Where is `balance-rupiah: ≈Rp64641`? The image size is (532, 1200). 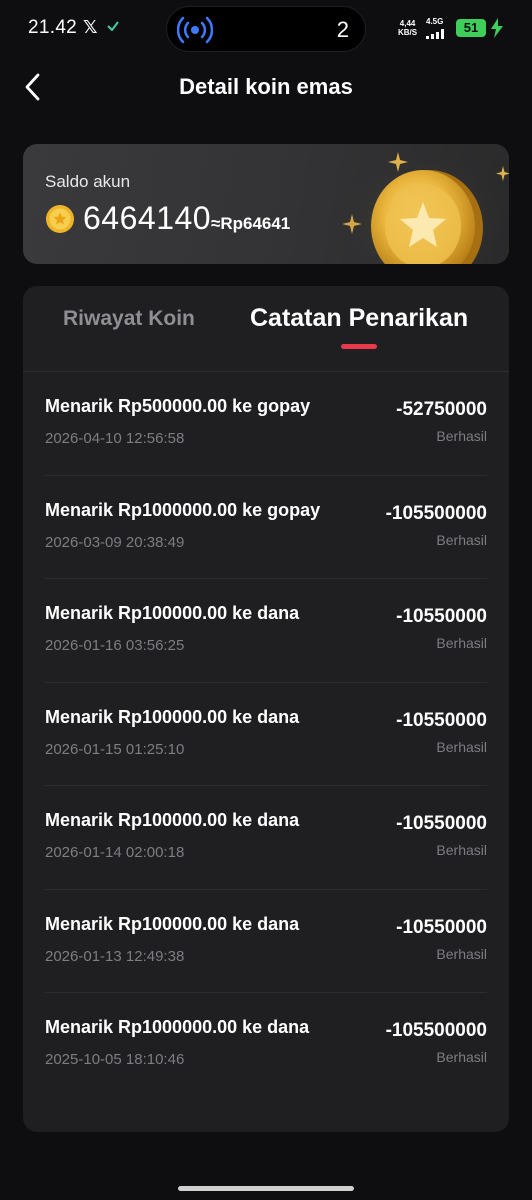
balance-rupiah: ≈Rp64641 is located at coordinates (251, 223).